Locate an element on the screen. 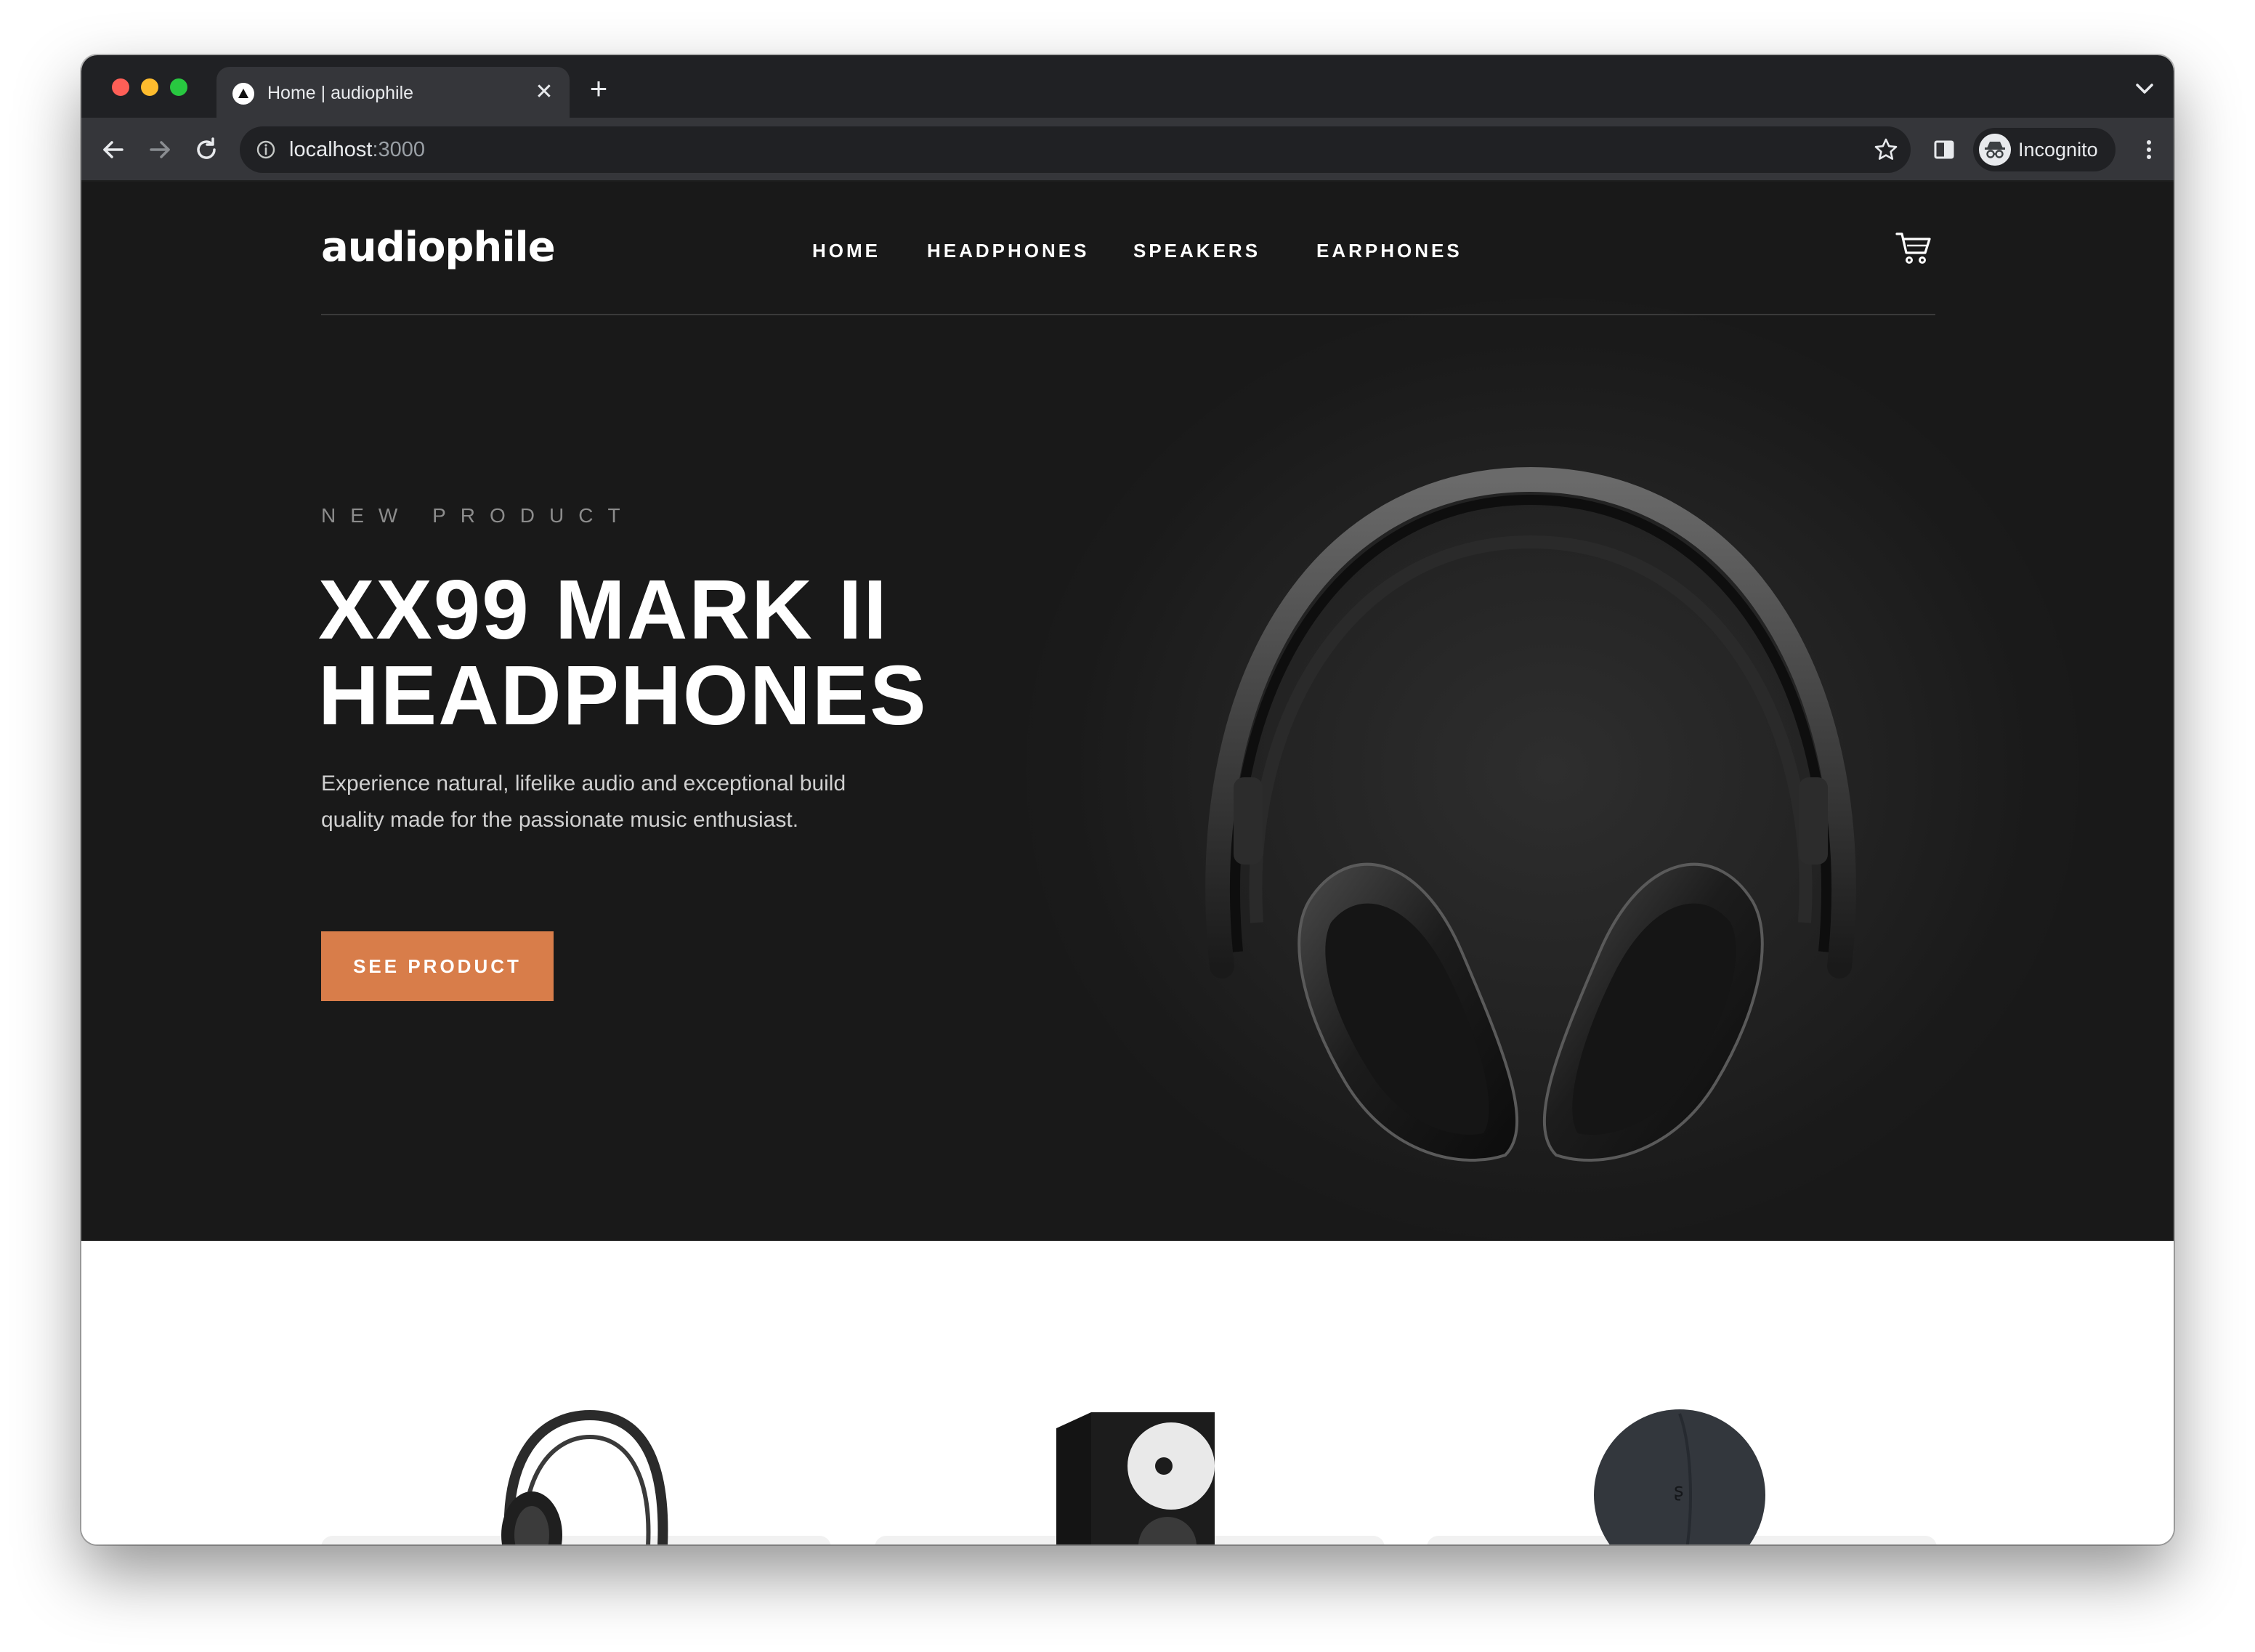  nav-headphones: HEADPHONES is located at coordinates (1008, 251).